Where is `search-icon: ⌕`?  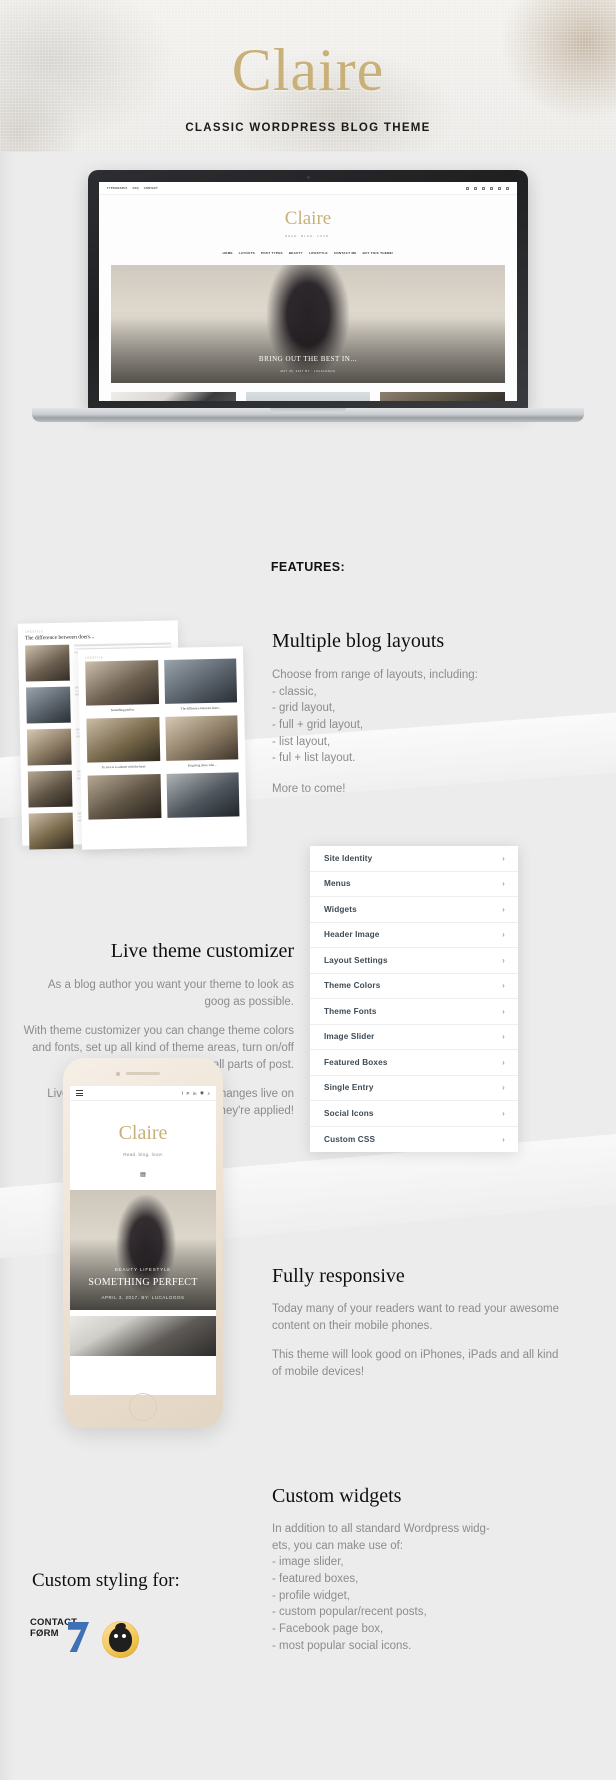 search-icon: ⌕ is located at coordinates (208, 1093).